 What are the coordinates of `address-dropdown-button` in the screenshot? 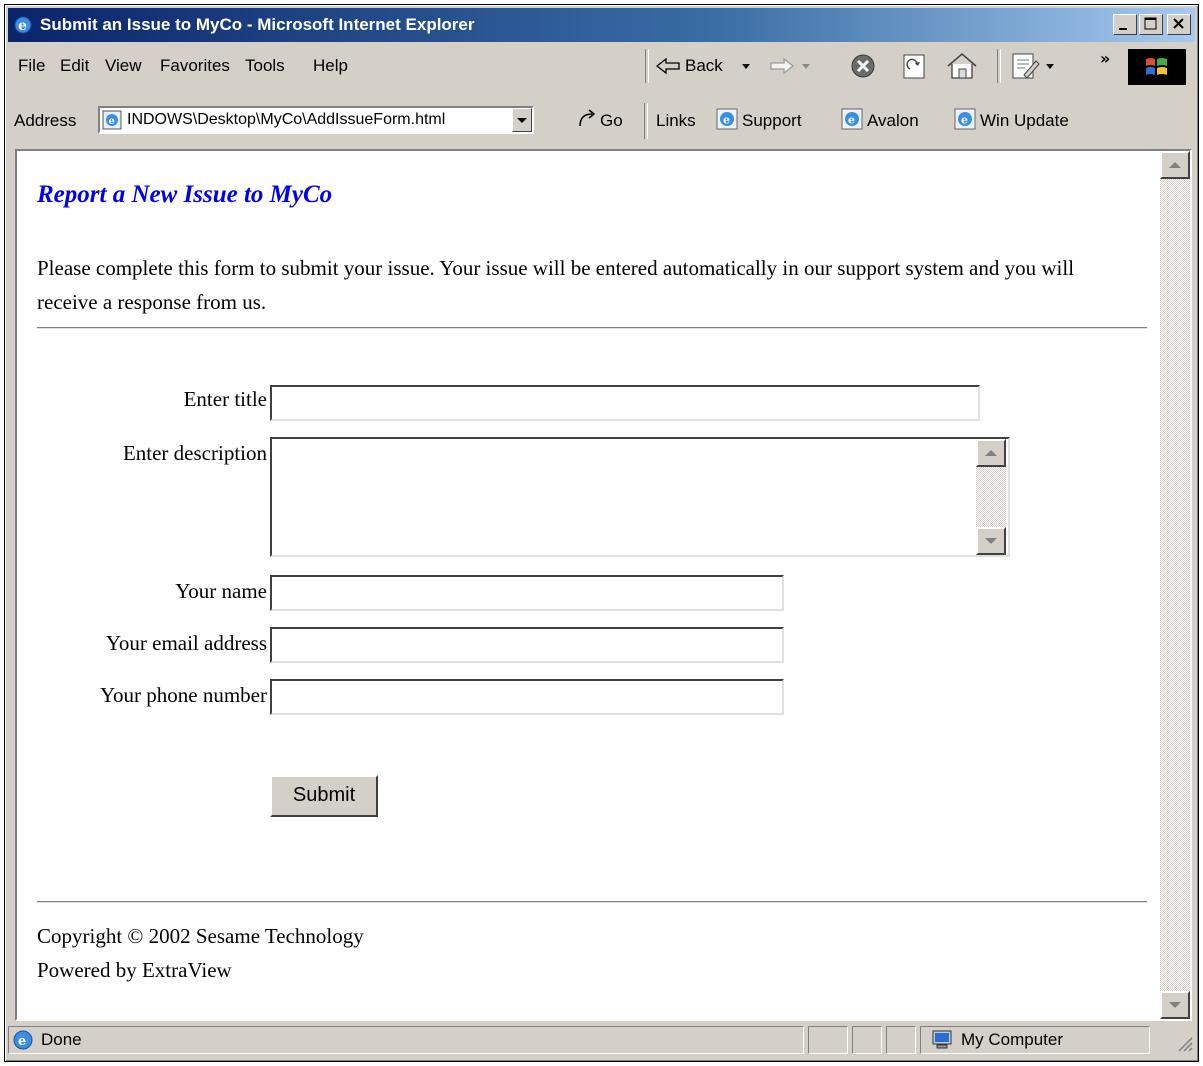 It's located at (522, 120).